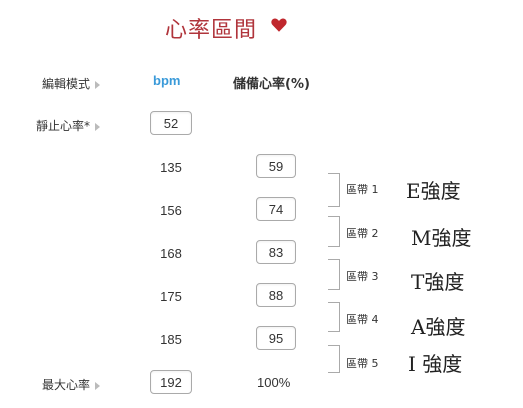 This screenshot has height=408, width=523. I want to click on zone5-intensity: I 強度, so click(435, 364).